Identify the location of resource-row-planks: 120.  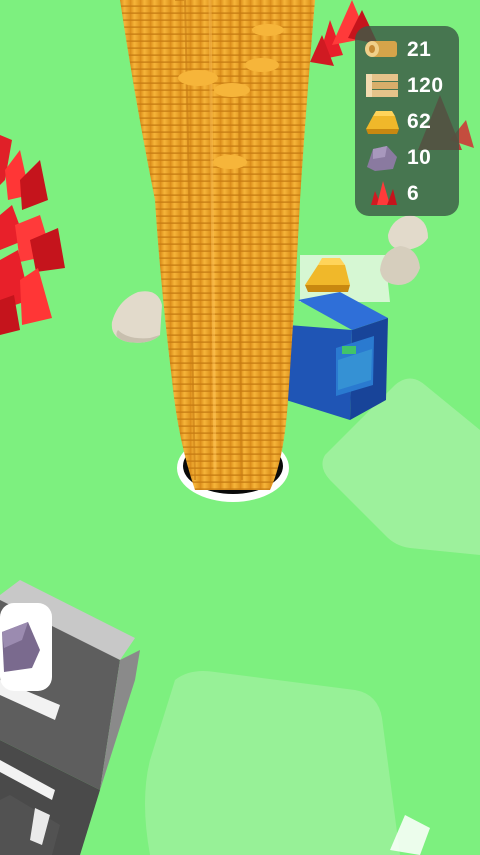
(407, 86).